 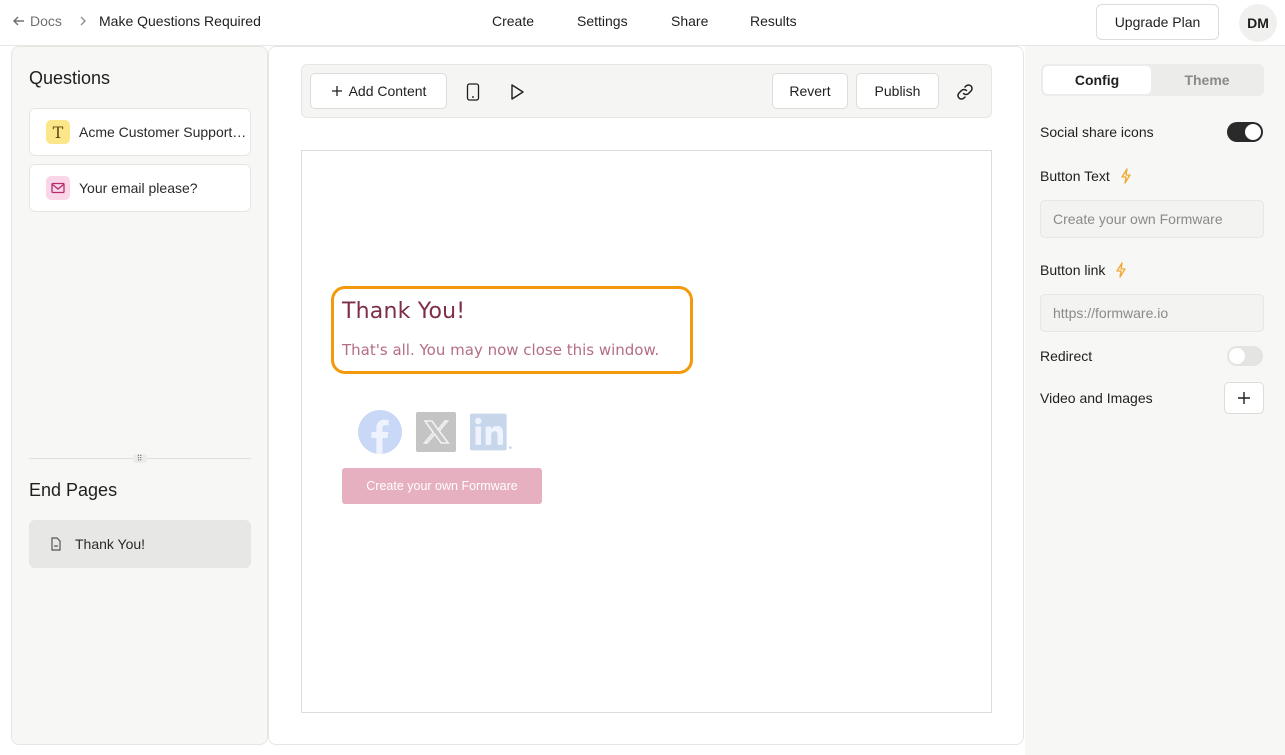 I want to click on mobile-preview-icon, so click(x=473, y=92).